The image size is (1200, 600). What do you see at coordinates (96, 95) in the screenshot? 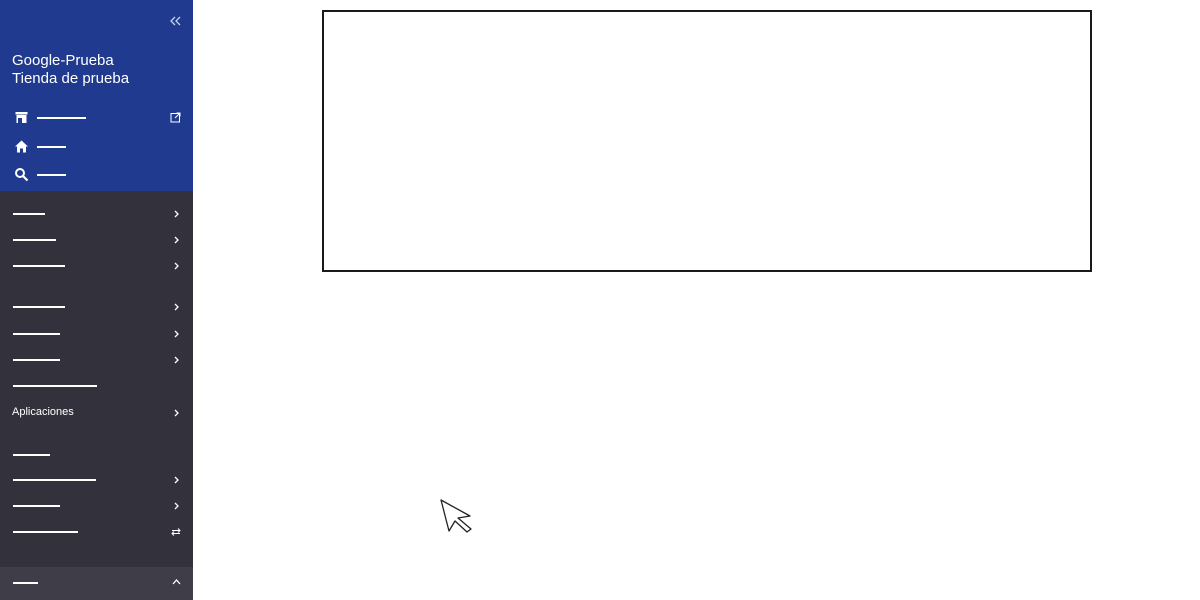
I see `sidebar-header: Google-Prueba Tienda de prueba` at bounding box center [96, 95].